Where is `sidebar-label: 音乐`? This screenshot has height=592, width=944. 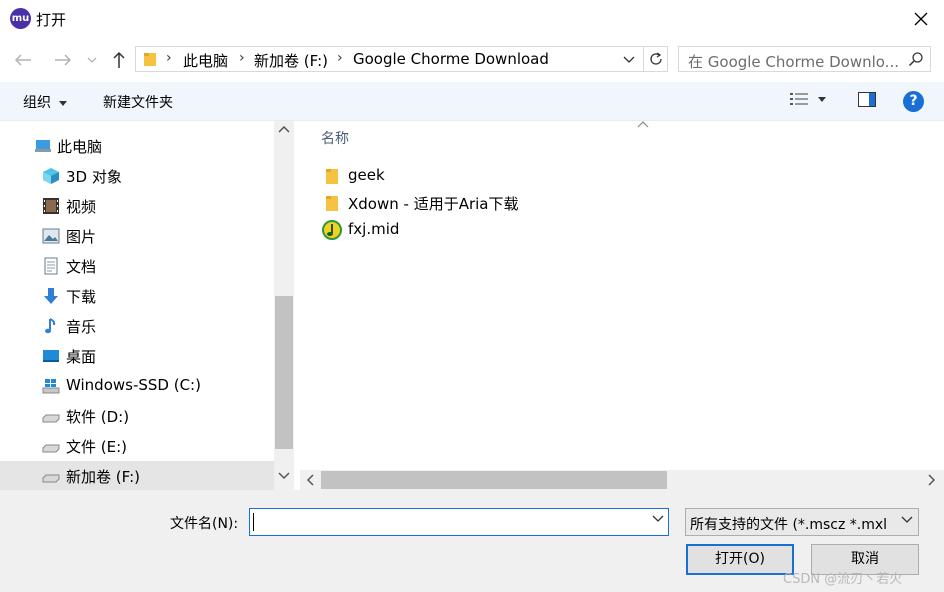
sidebar-label: 音乐 is located at coordinates (81, 327).